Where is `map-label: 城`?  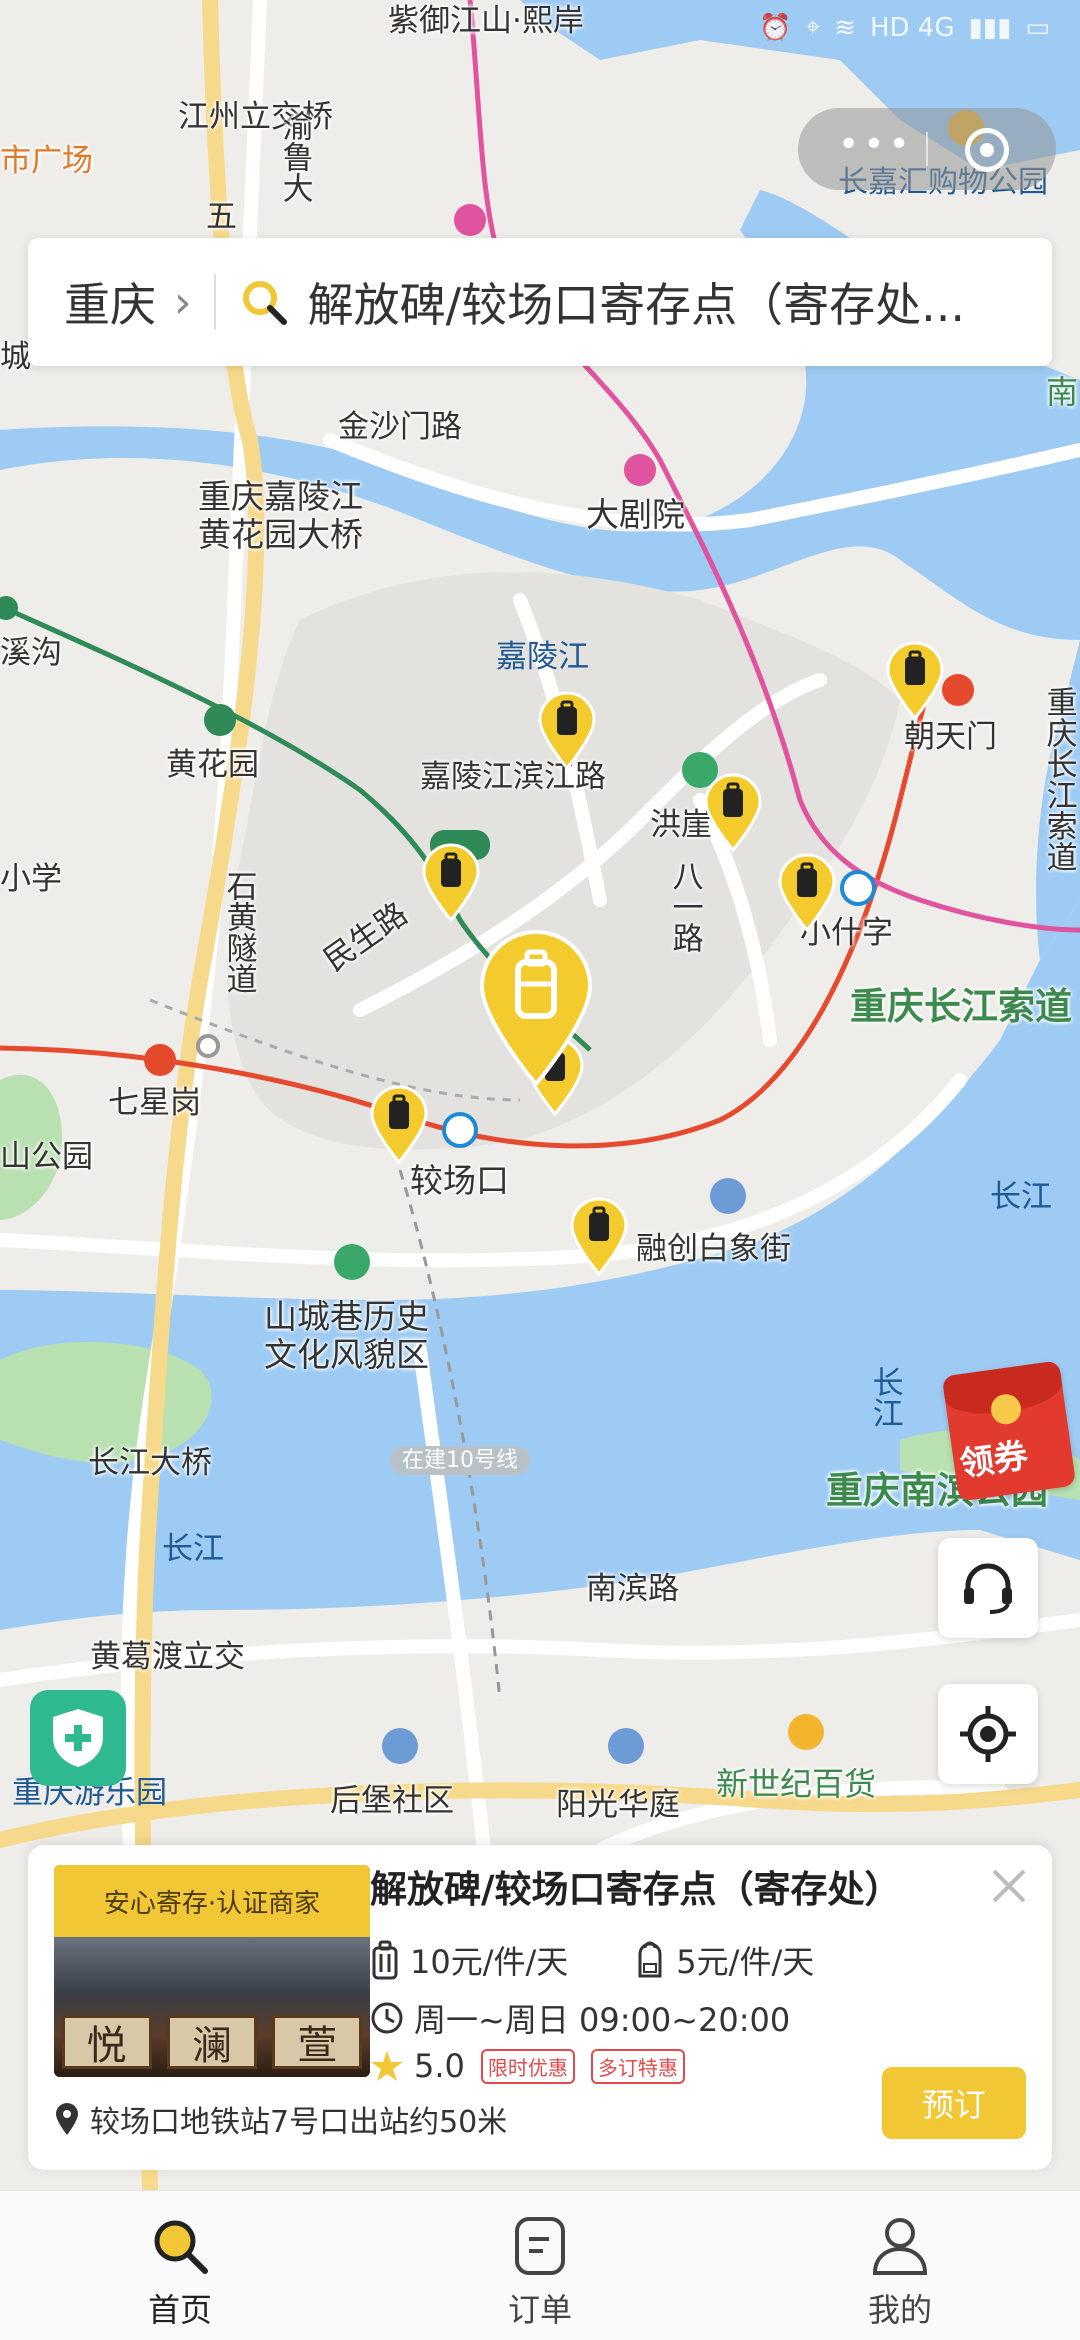 map-label: 城 is located at coordinates (15, 357).